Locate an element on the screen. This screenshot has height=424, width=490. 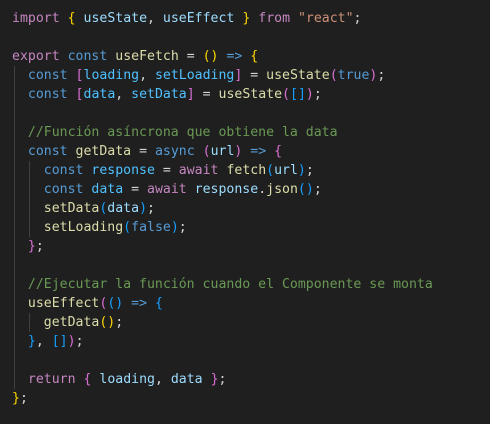
code-line: //Función asíncrona que obtiene la data is located at coordinates (245, 132).